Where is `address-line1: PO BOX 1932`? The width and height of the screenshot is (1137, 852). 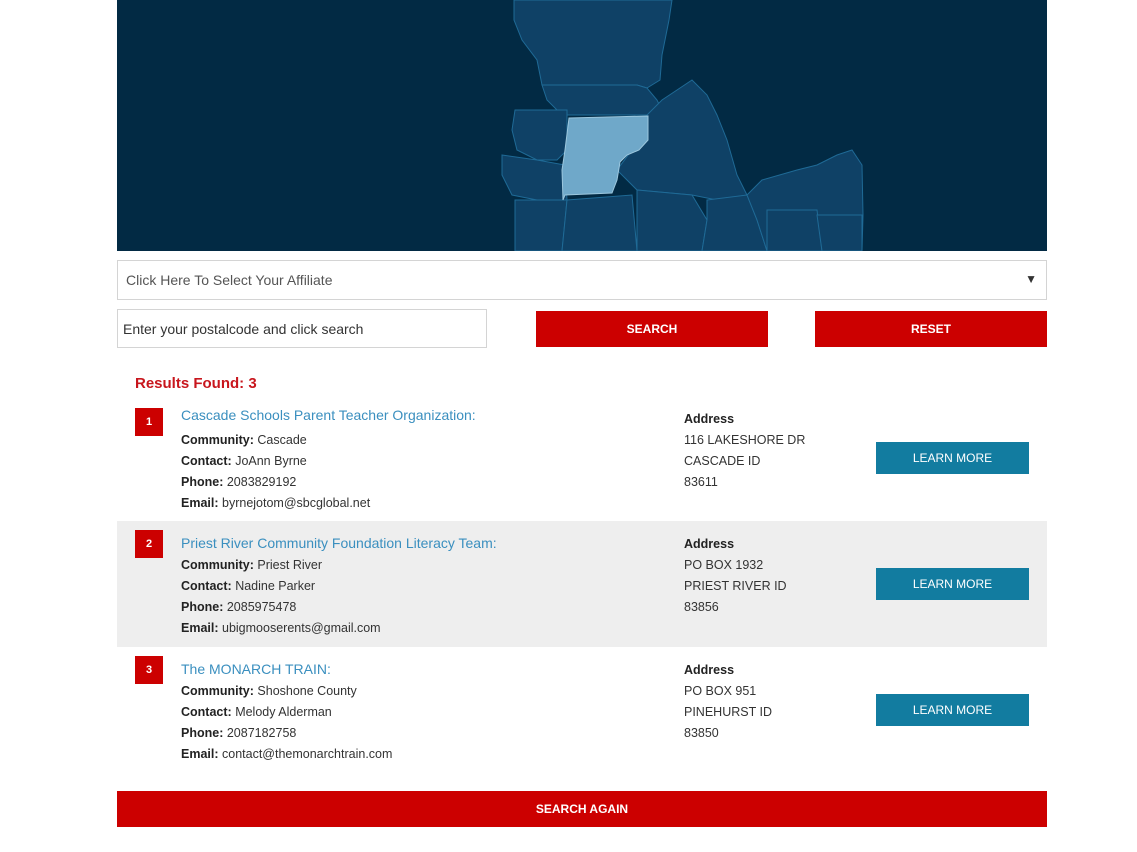
address-line1: PO BOX 1932 is located at coordinates (724, 565).